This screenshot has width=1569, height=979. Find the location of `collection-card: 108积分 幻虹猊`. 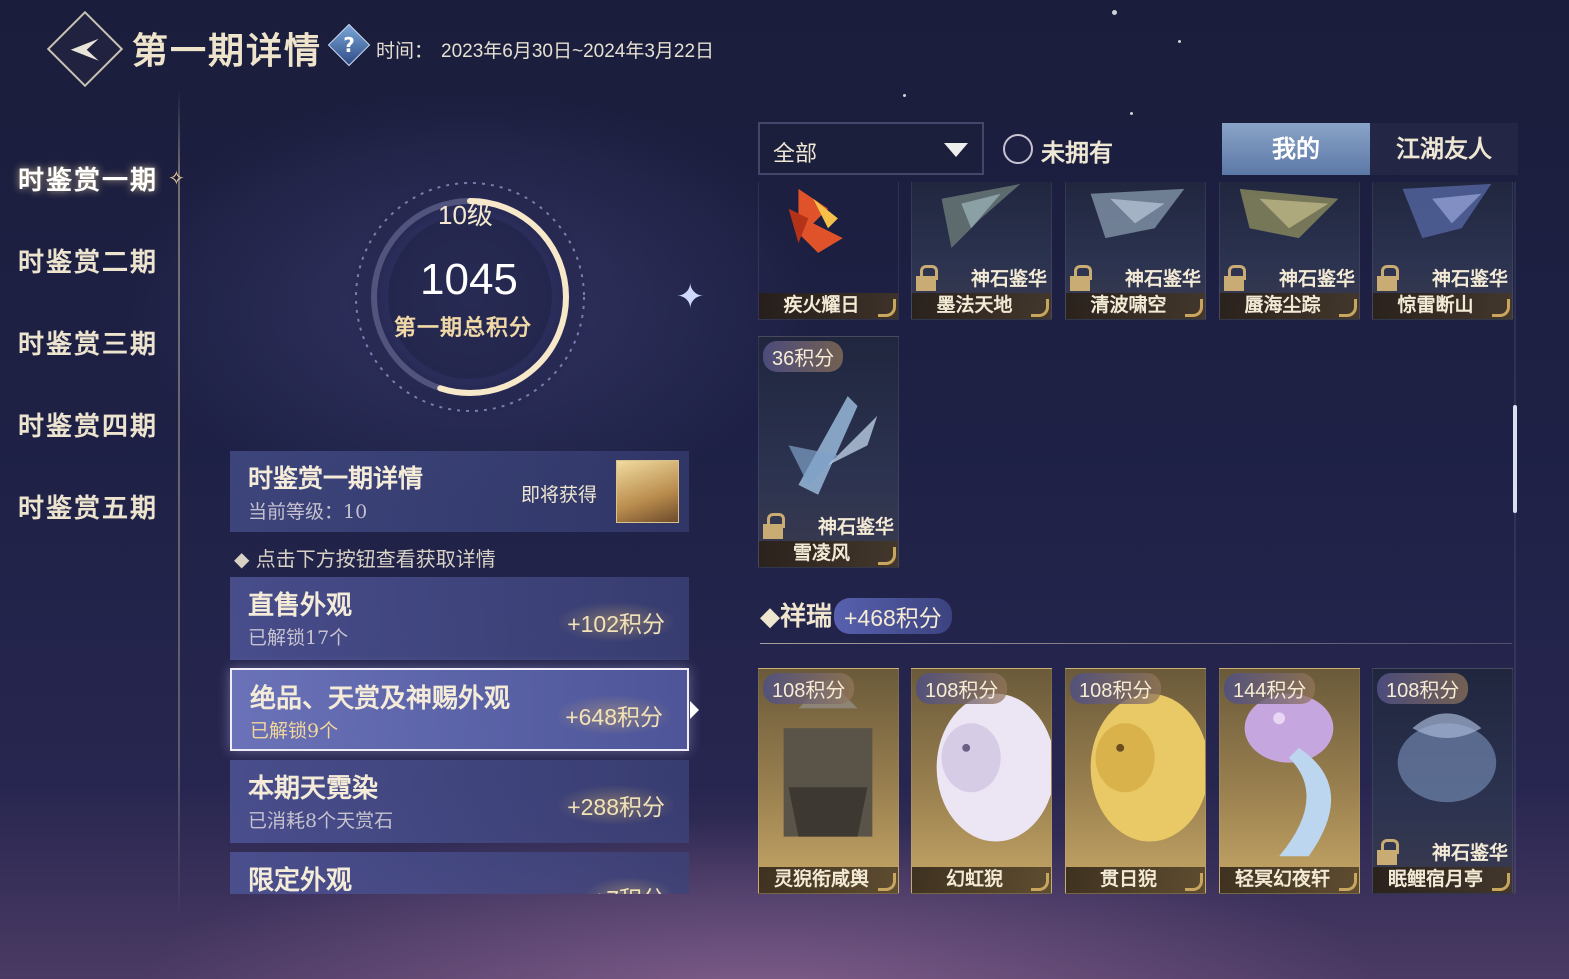

collection-card: 108积分 幻虹猊 is located at coordinates (981, 781).